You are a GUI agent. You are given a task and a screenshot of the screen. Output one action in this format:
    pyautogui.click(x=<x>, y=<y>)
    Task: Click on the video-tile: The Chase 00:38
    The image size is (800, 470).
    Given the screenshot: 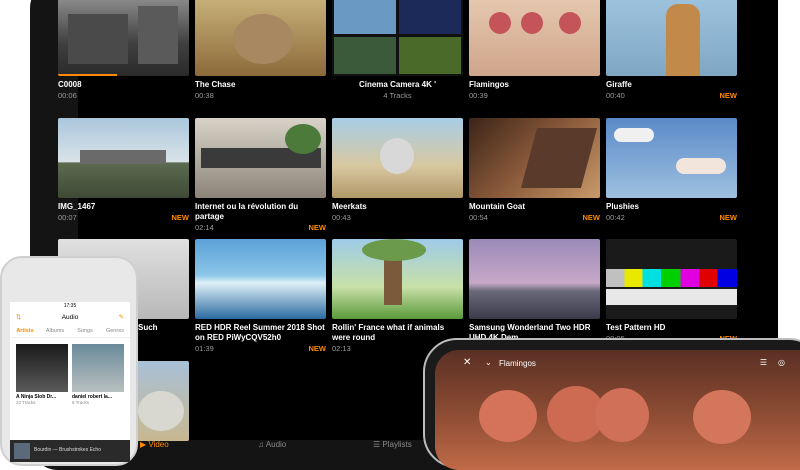 What is the action you would take?
    pyautogui.click(x=260, y=50)
    